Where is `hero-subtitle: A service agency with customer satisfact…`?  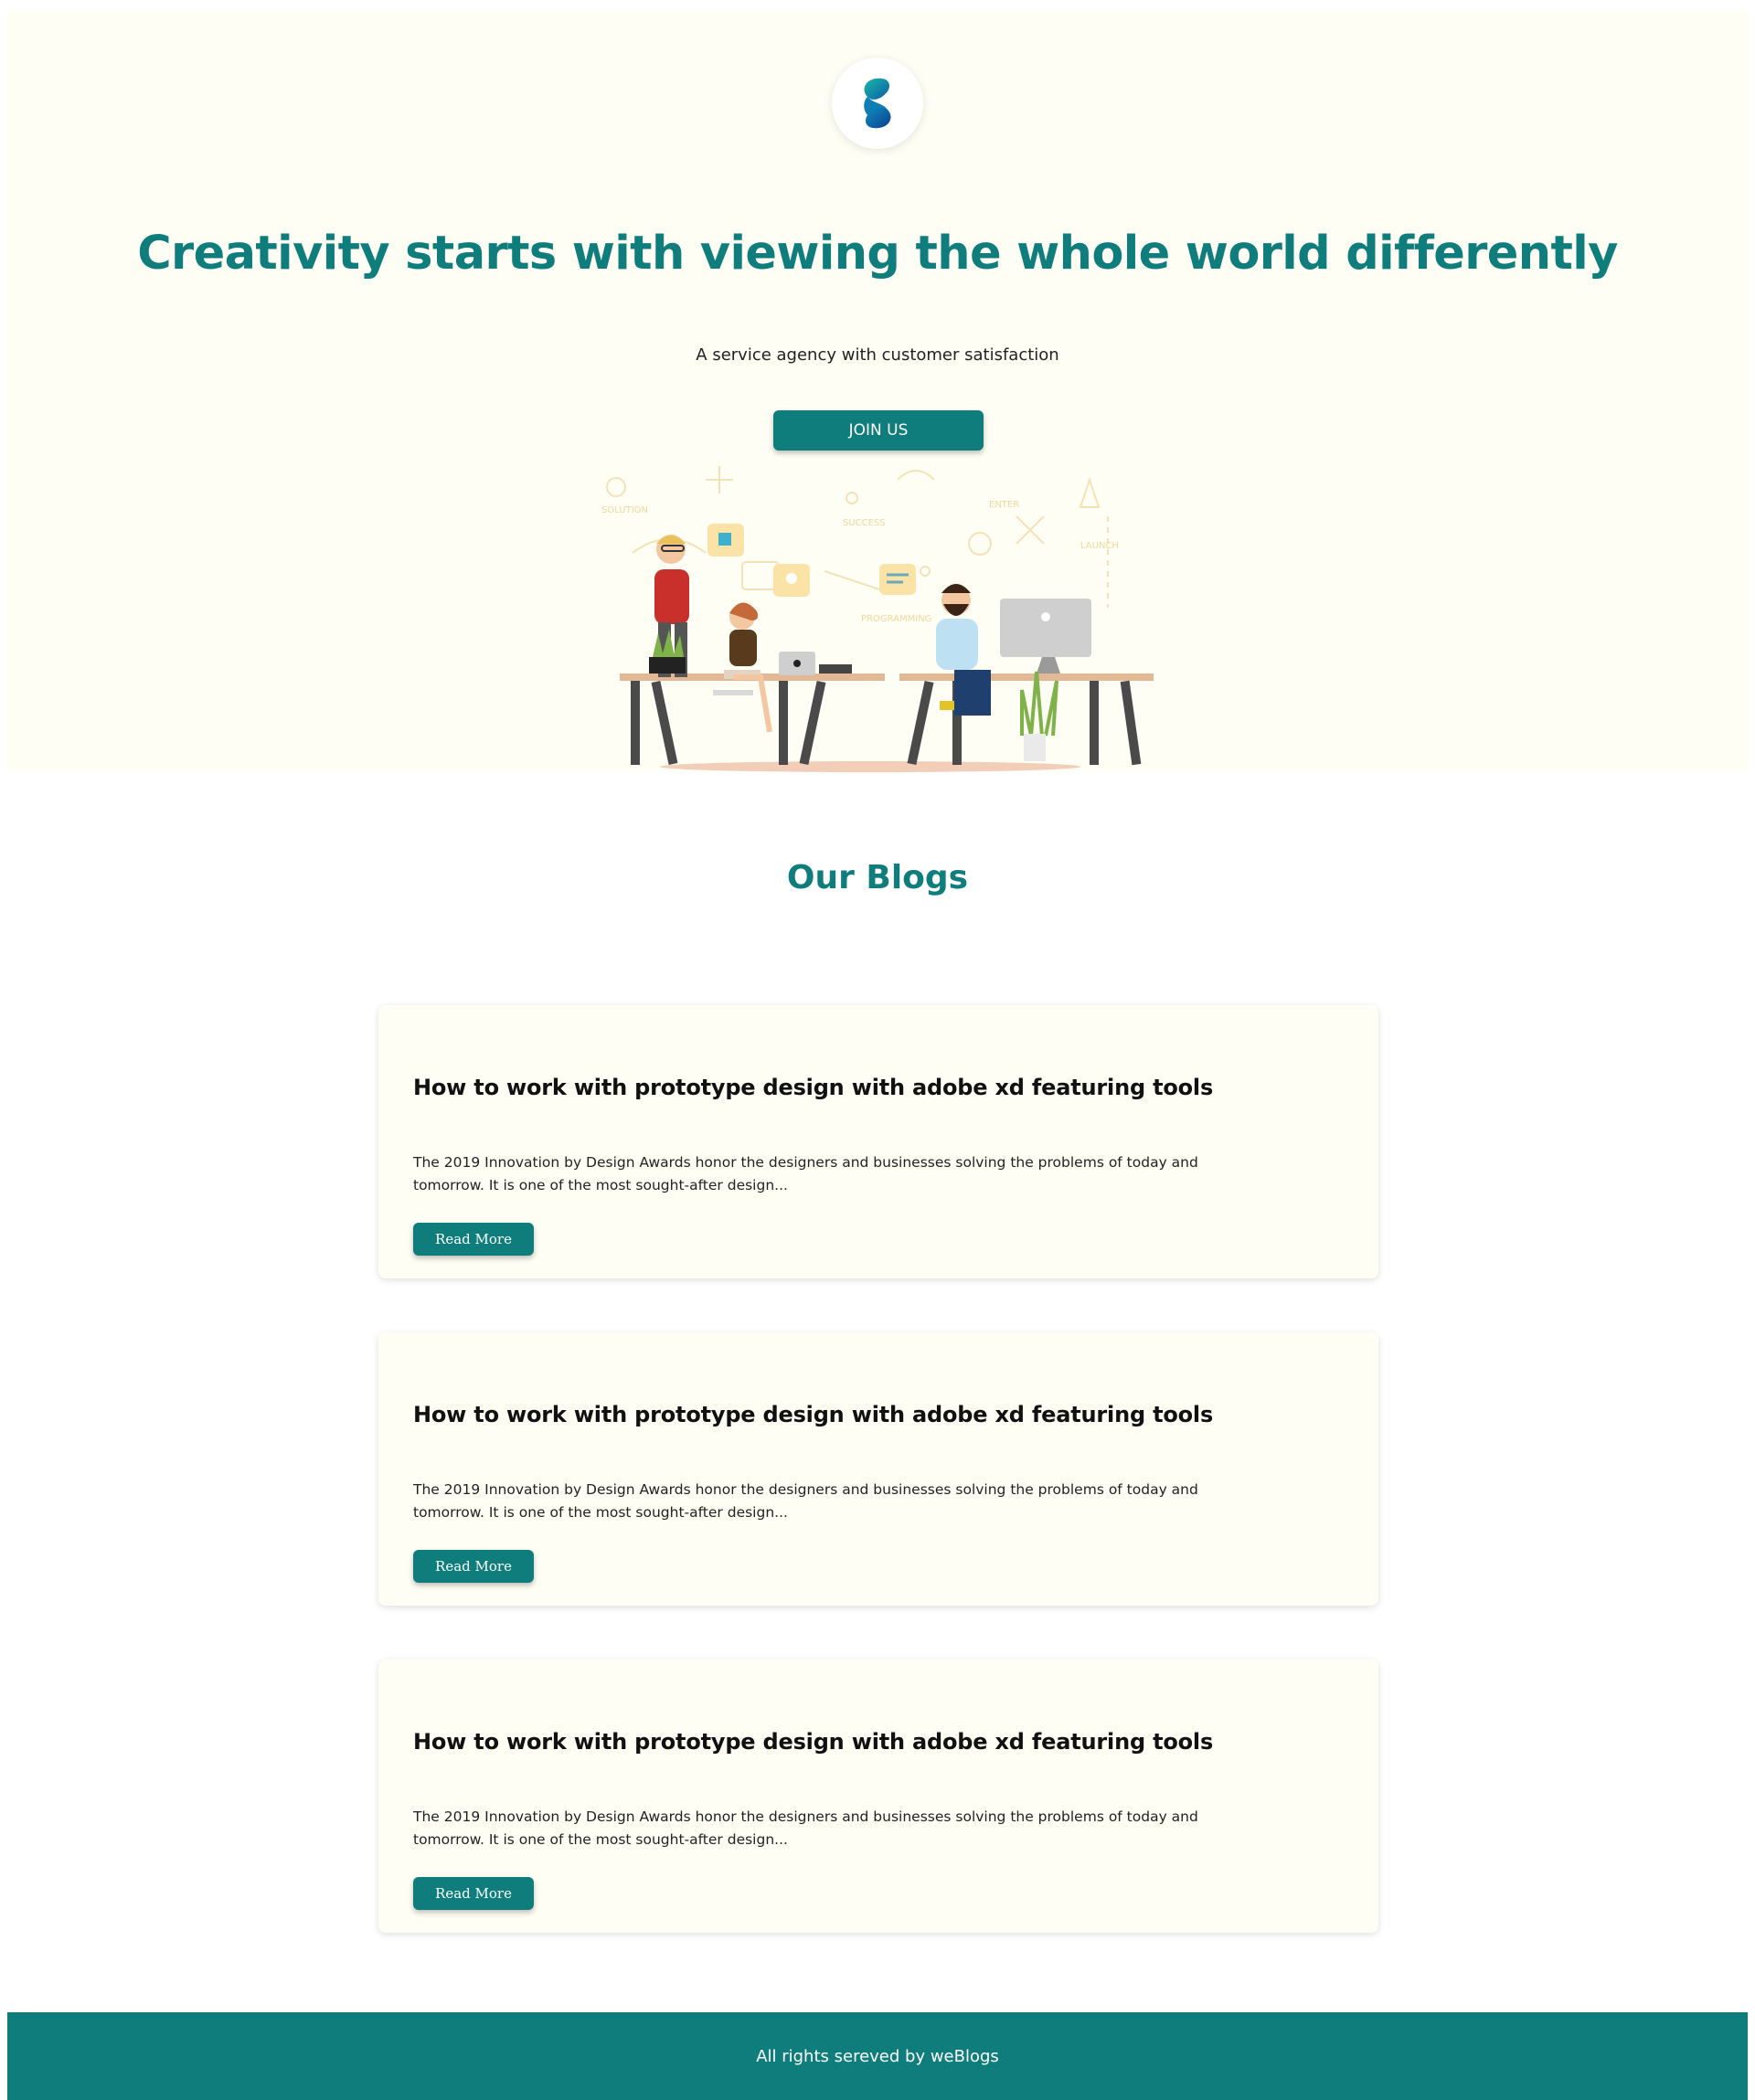
hero-subtitle: A service agency with customer satisfact… is located at coordinates (878, 355).